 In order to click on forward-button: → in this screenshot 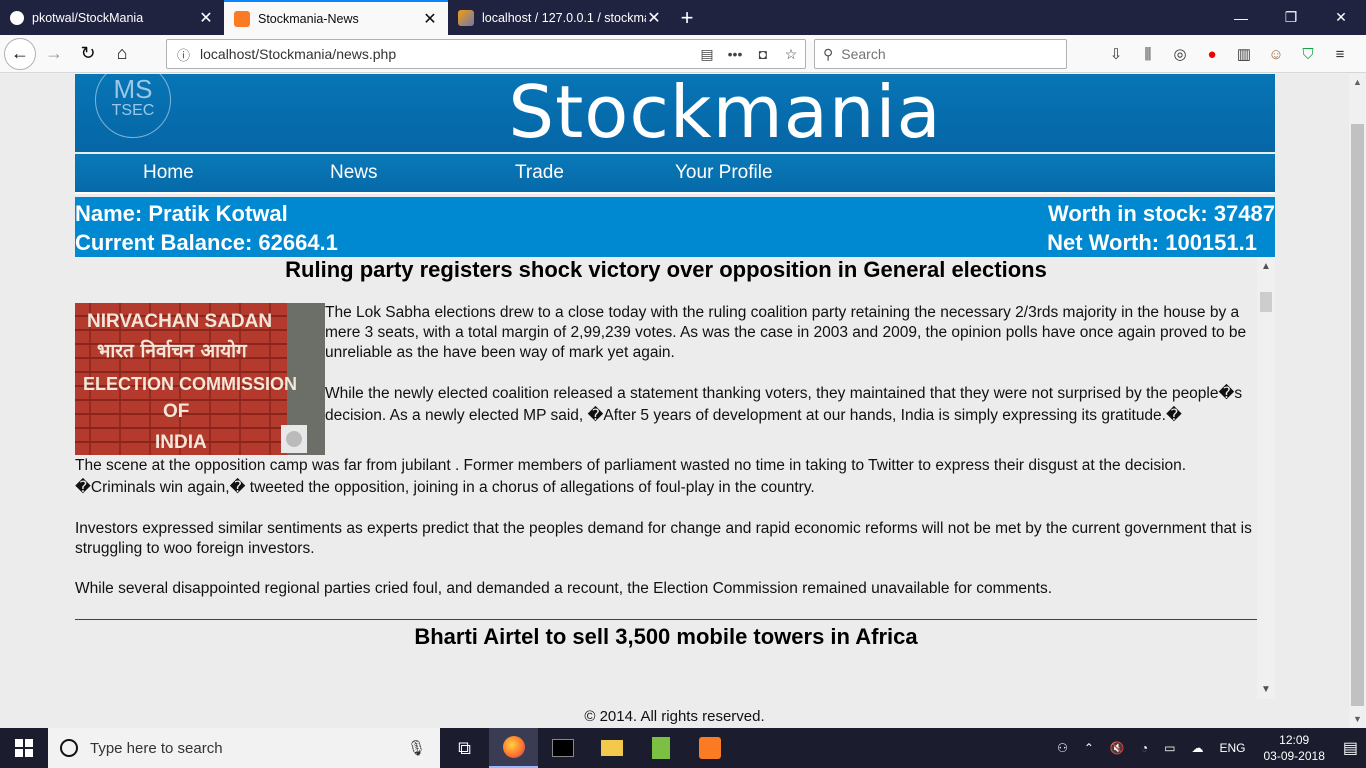, I will do `click(54, 54)`.